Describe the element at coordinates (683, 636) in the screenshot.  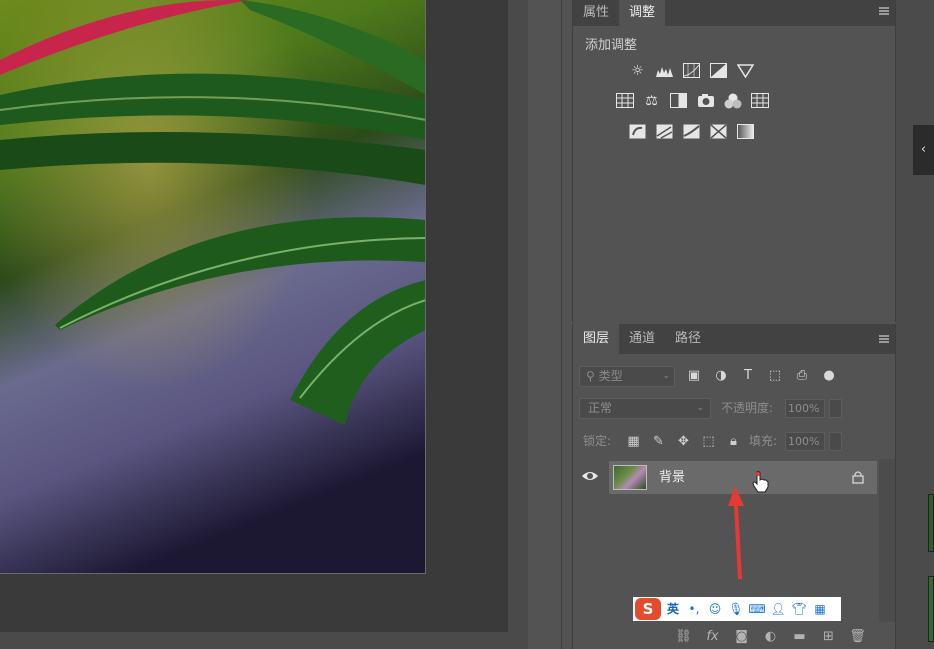
I see `link-icon: ⛓` at that location.